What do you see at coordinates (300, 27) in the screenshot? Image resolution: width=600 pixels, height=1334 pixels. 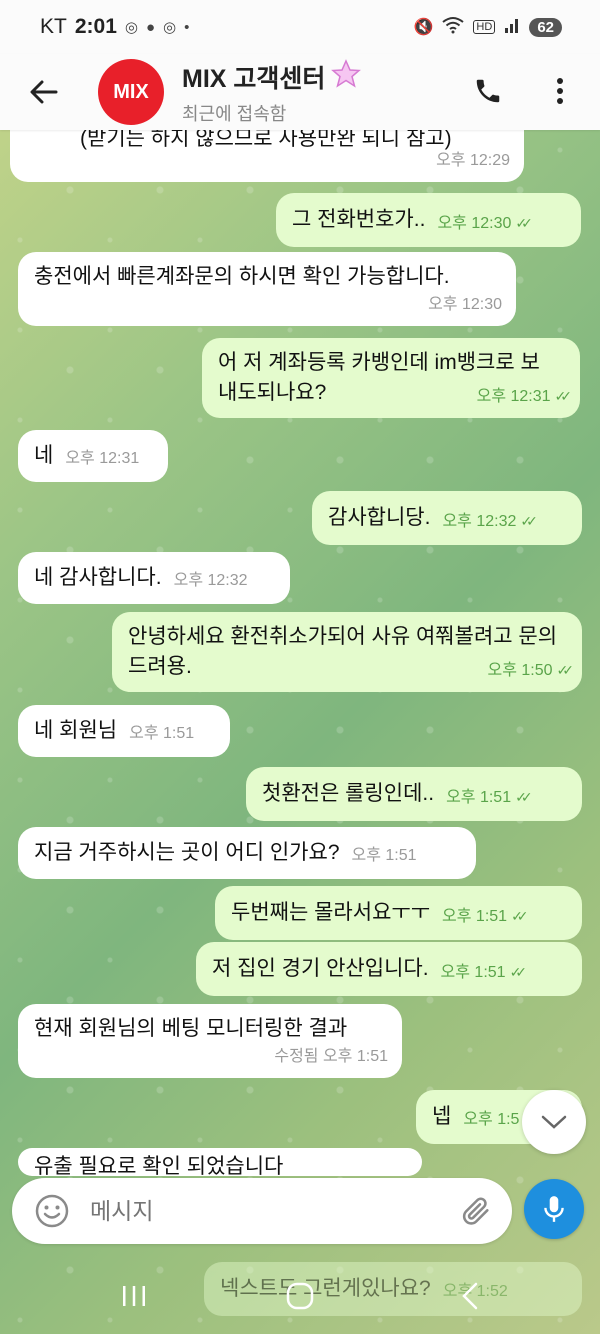 I see `status-bar: KT 2:01 ◎ ● ◎ • 🔇 HD 62` at bounding box center [300, 27].